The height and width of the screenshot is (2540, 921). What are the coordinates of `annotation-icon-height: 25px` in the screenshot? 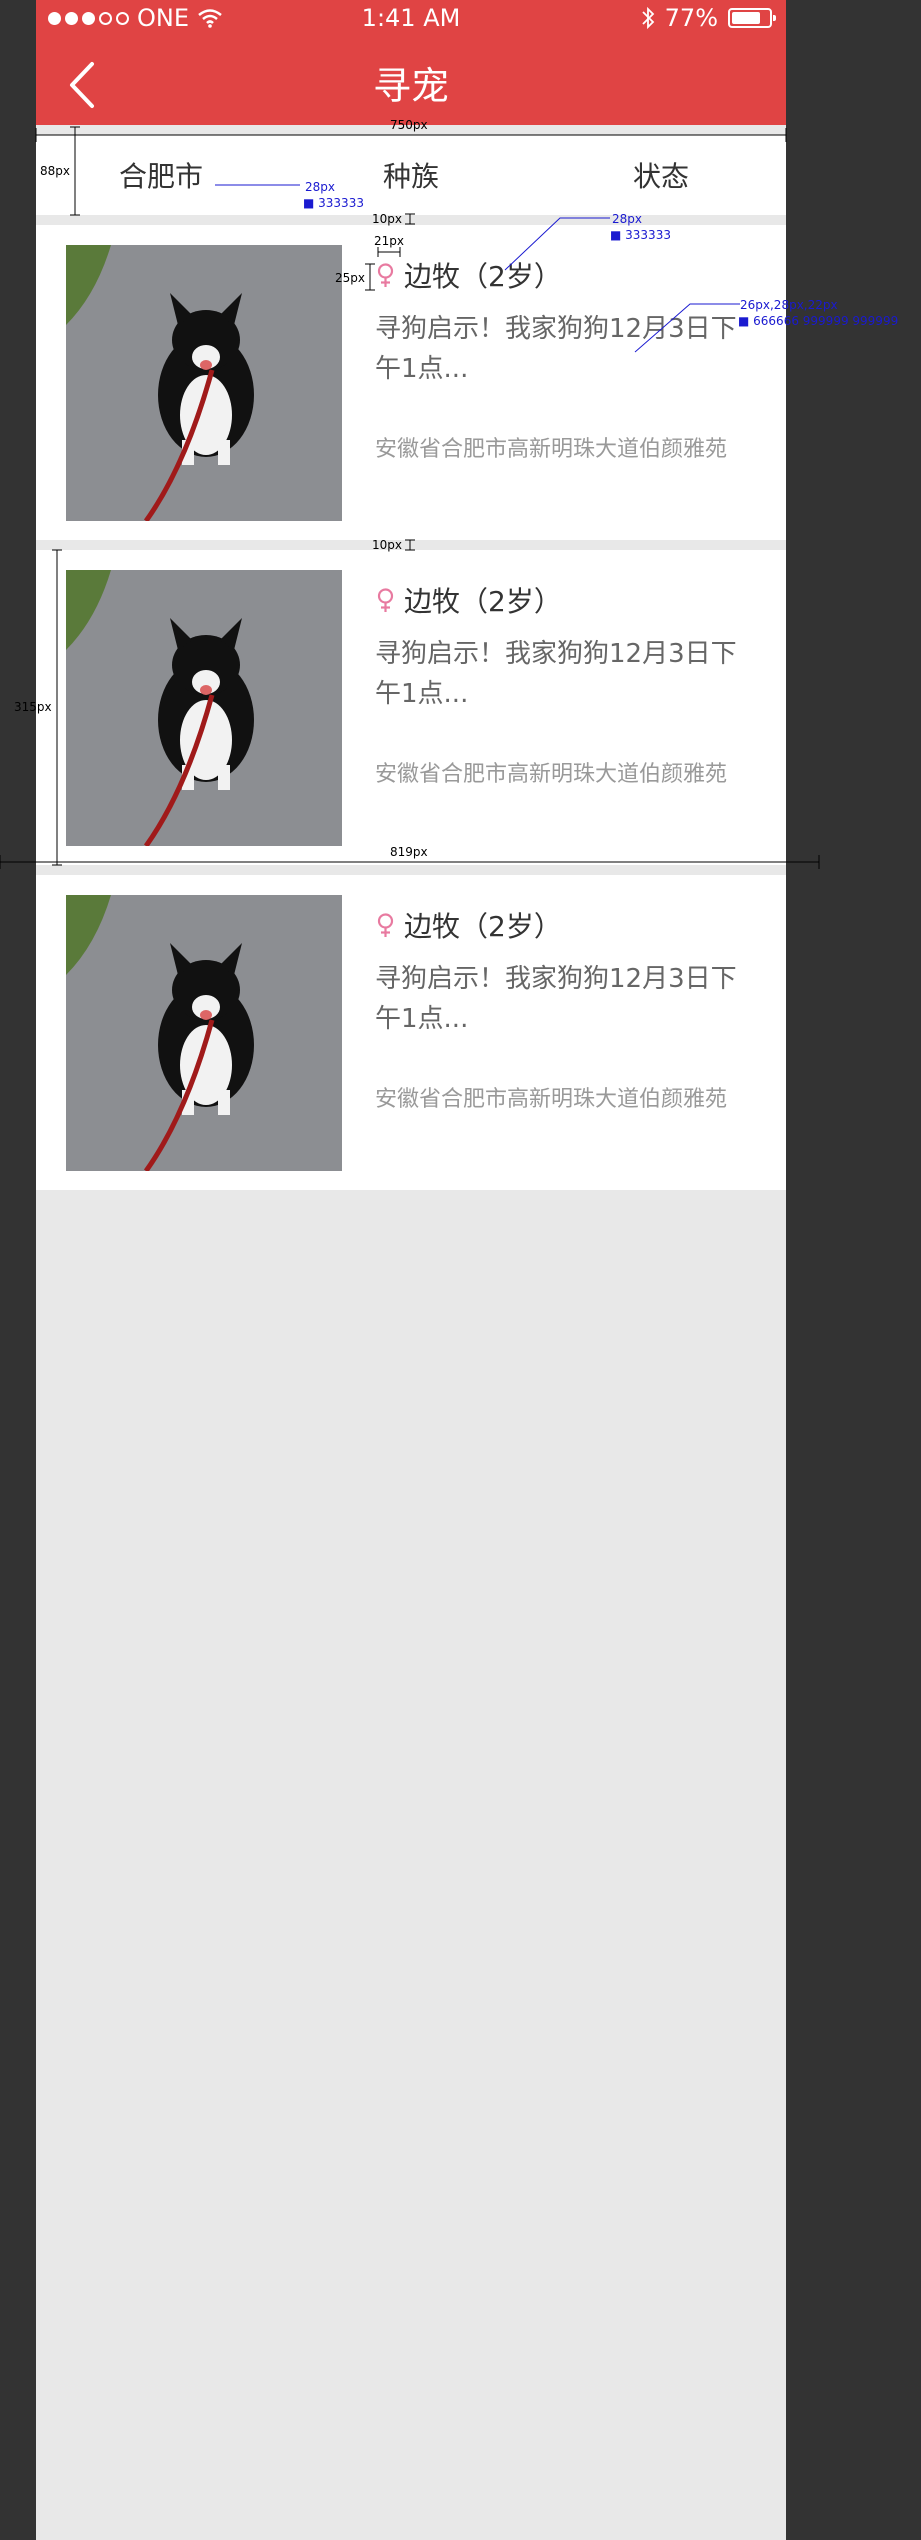 It's located at (350, 278).